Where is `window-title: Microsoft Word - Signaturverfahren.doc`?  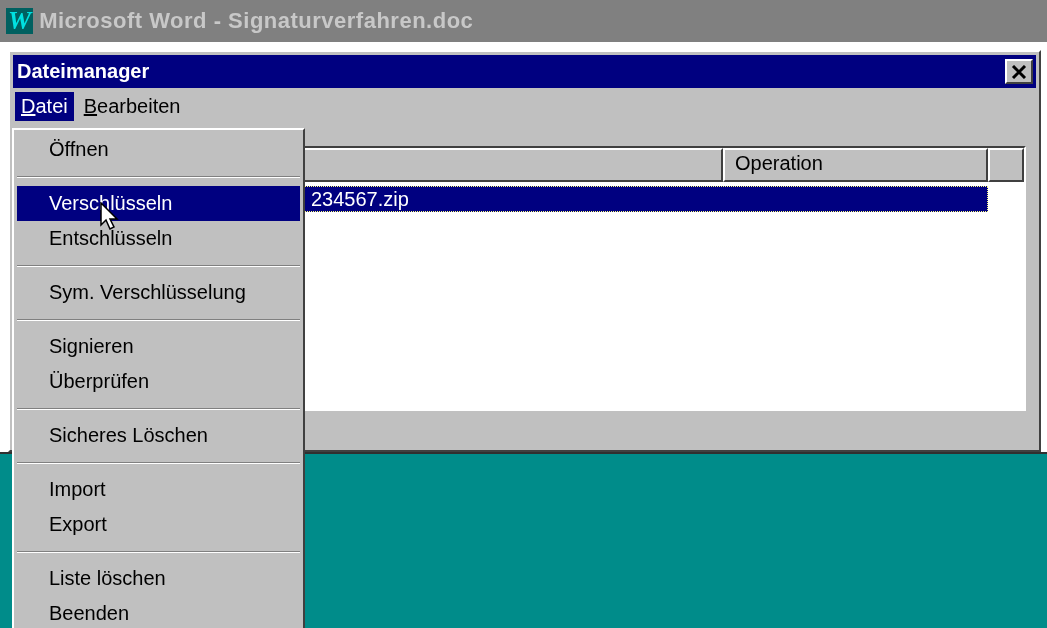
window-title: Microsoft Word - Signaturverfahren.doc is located at coordinates (256, 21).